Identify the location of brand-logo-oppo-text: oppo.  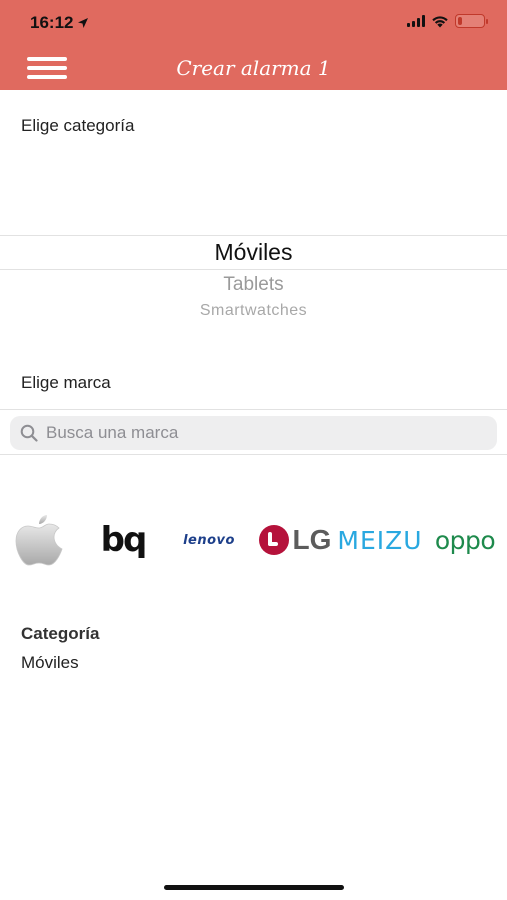
(465, 540).